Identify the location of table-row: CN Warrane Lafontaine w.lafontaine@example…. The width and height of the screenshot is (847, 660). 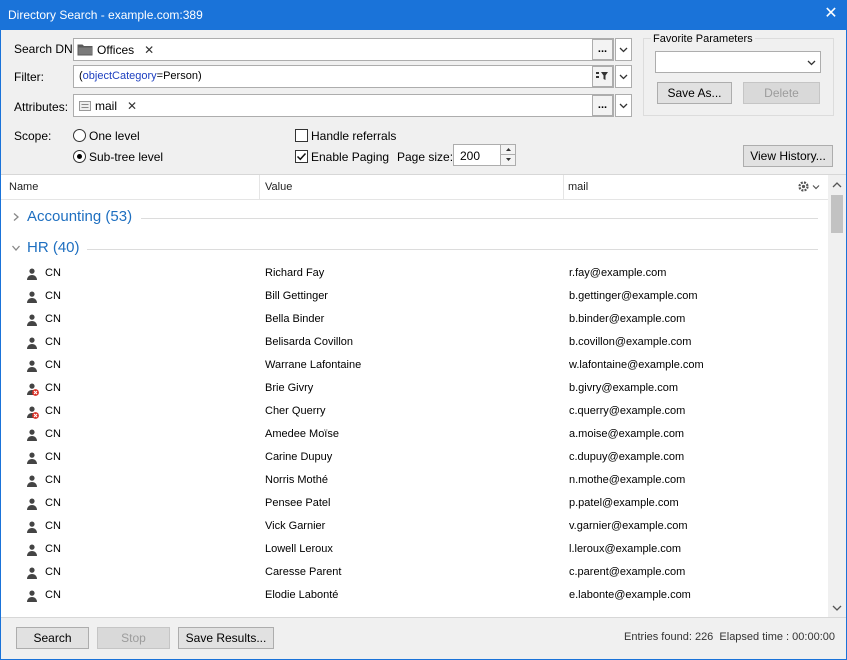
(413, 366).